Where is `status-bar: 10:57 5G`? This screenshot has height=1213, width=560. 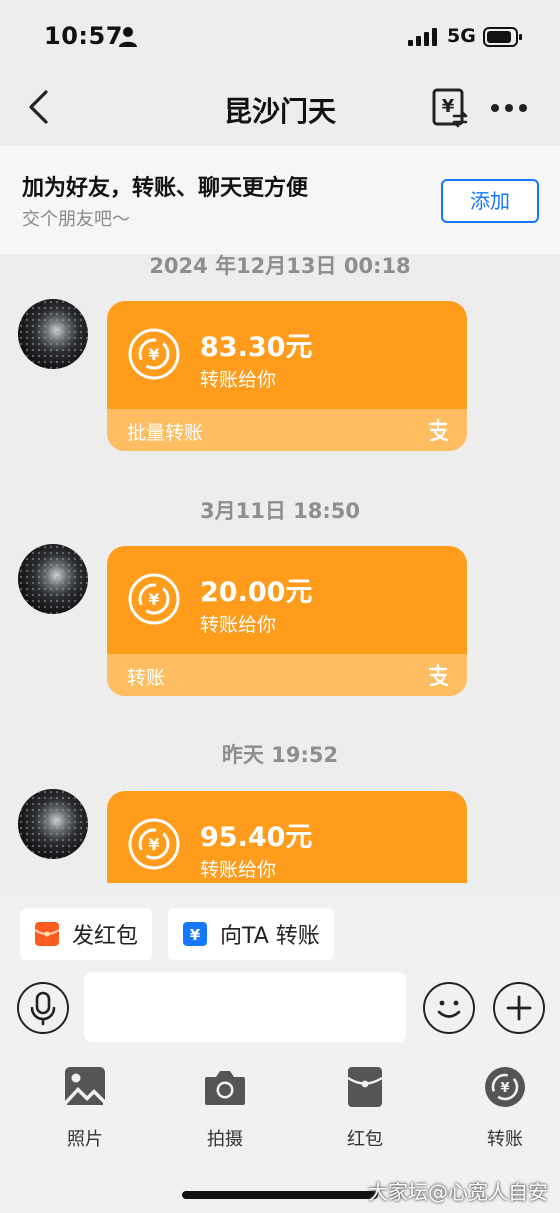 status-bar: 10:57 5G is located at coordinates (280, 36).